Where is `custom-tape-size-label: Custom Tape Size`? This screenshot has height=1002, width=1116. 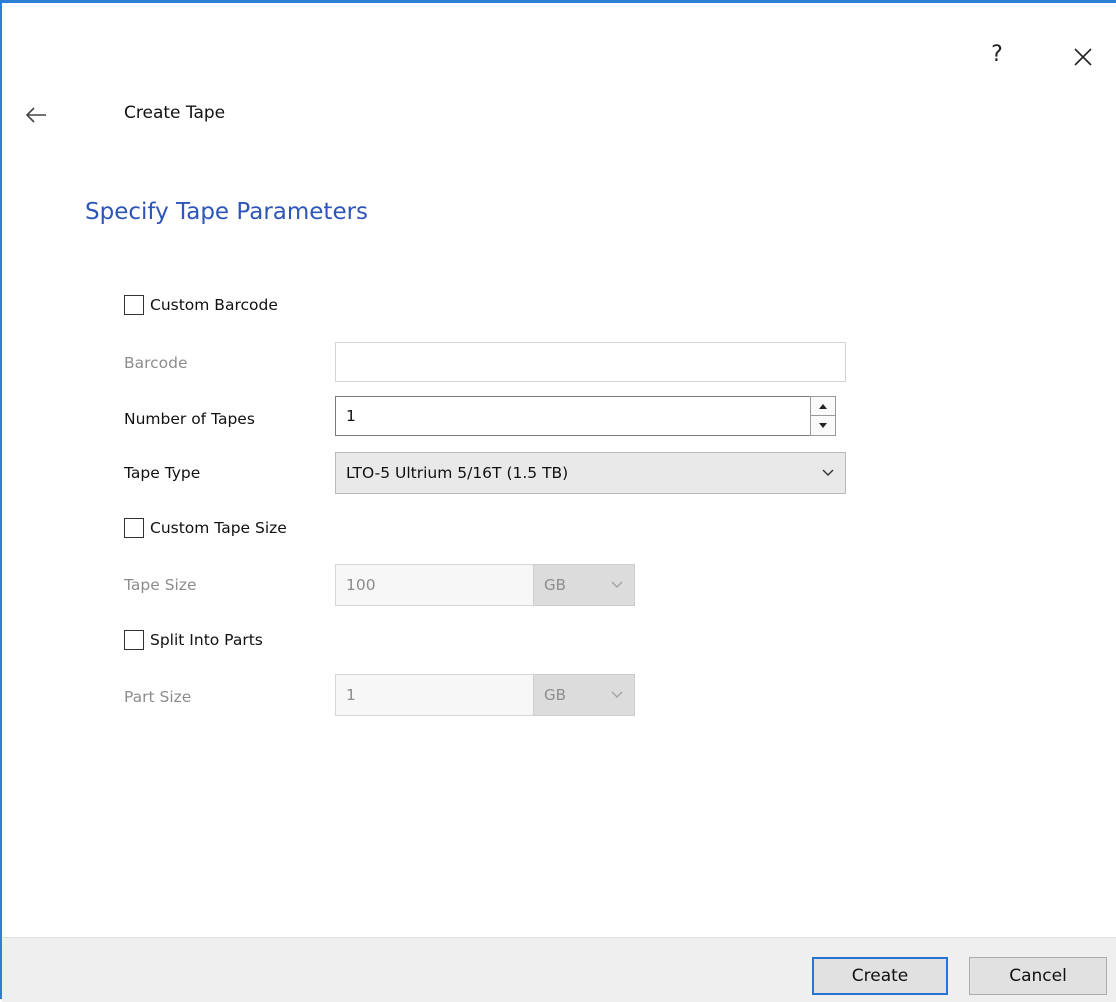
custom-tape-size-label: Custom Tape Size is located at coordinates (218, 528).